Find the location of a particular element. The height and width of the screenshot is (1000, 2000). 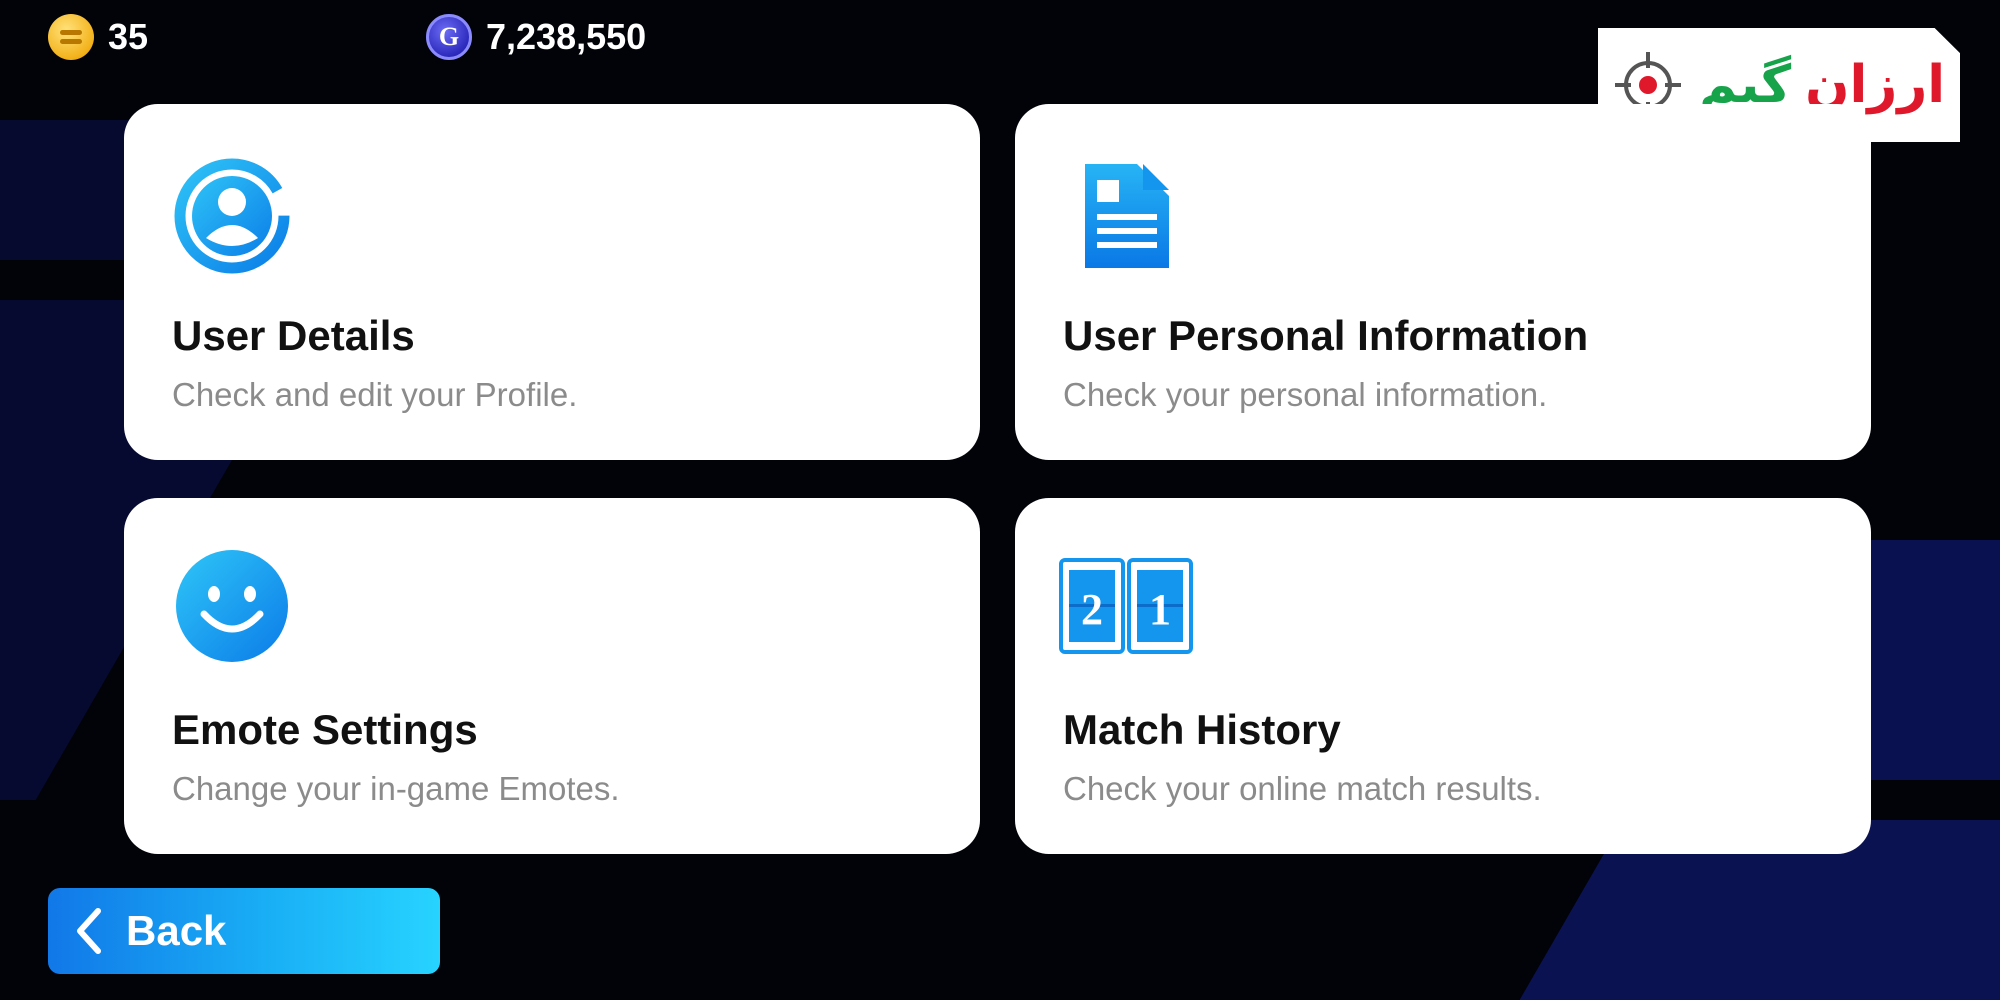

card-title: Emote Settings is located at coordinates (325, 729).